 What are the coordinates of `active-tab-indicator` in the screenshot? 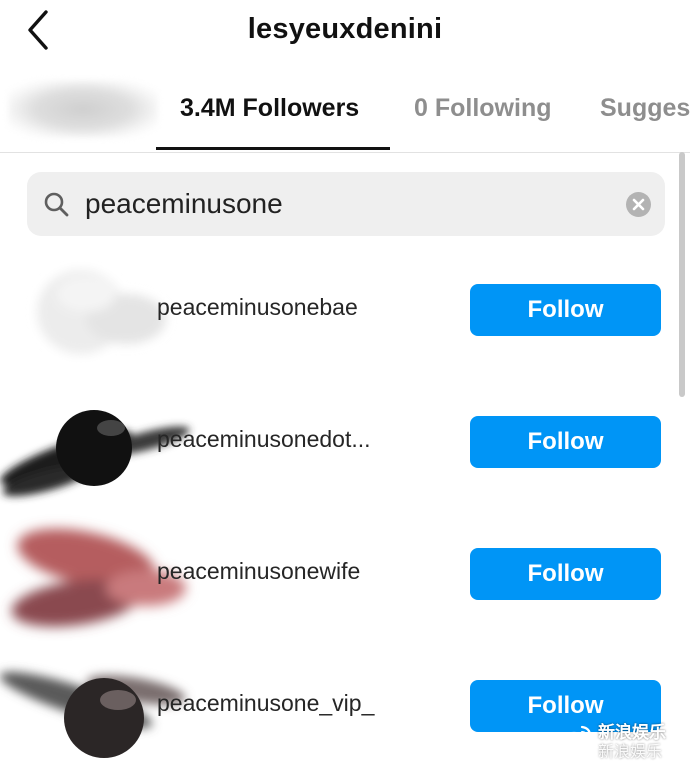 It's located at (273, 148).